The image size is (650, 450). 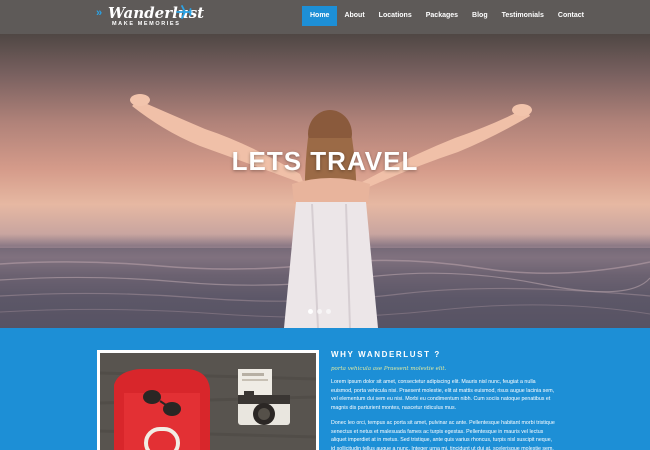 I want to click on about-title: WHY WANDERLUST ?, so click(x=386, y=354).